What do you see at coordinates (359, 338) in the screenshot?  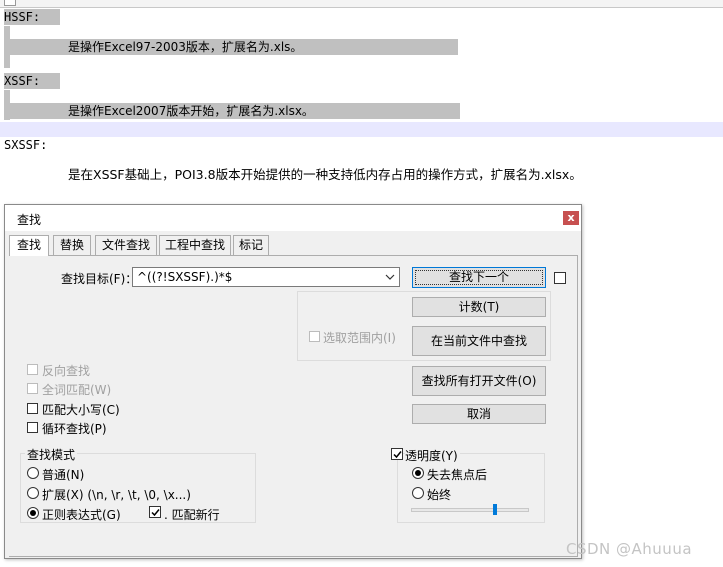 I see `in-selection-label: 选取范围内(I)` at bounding box center [359, 338].